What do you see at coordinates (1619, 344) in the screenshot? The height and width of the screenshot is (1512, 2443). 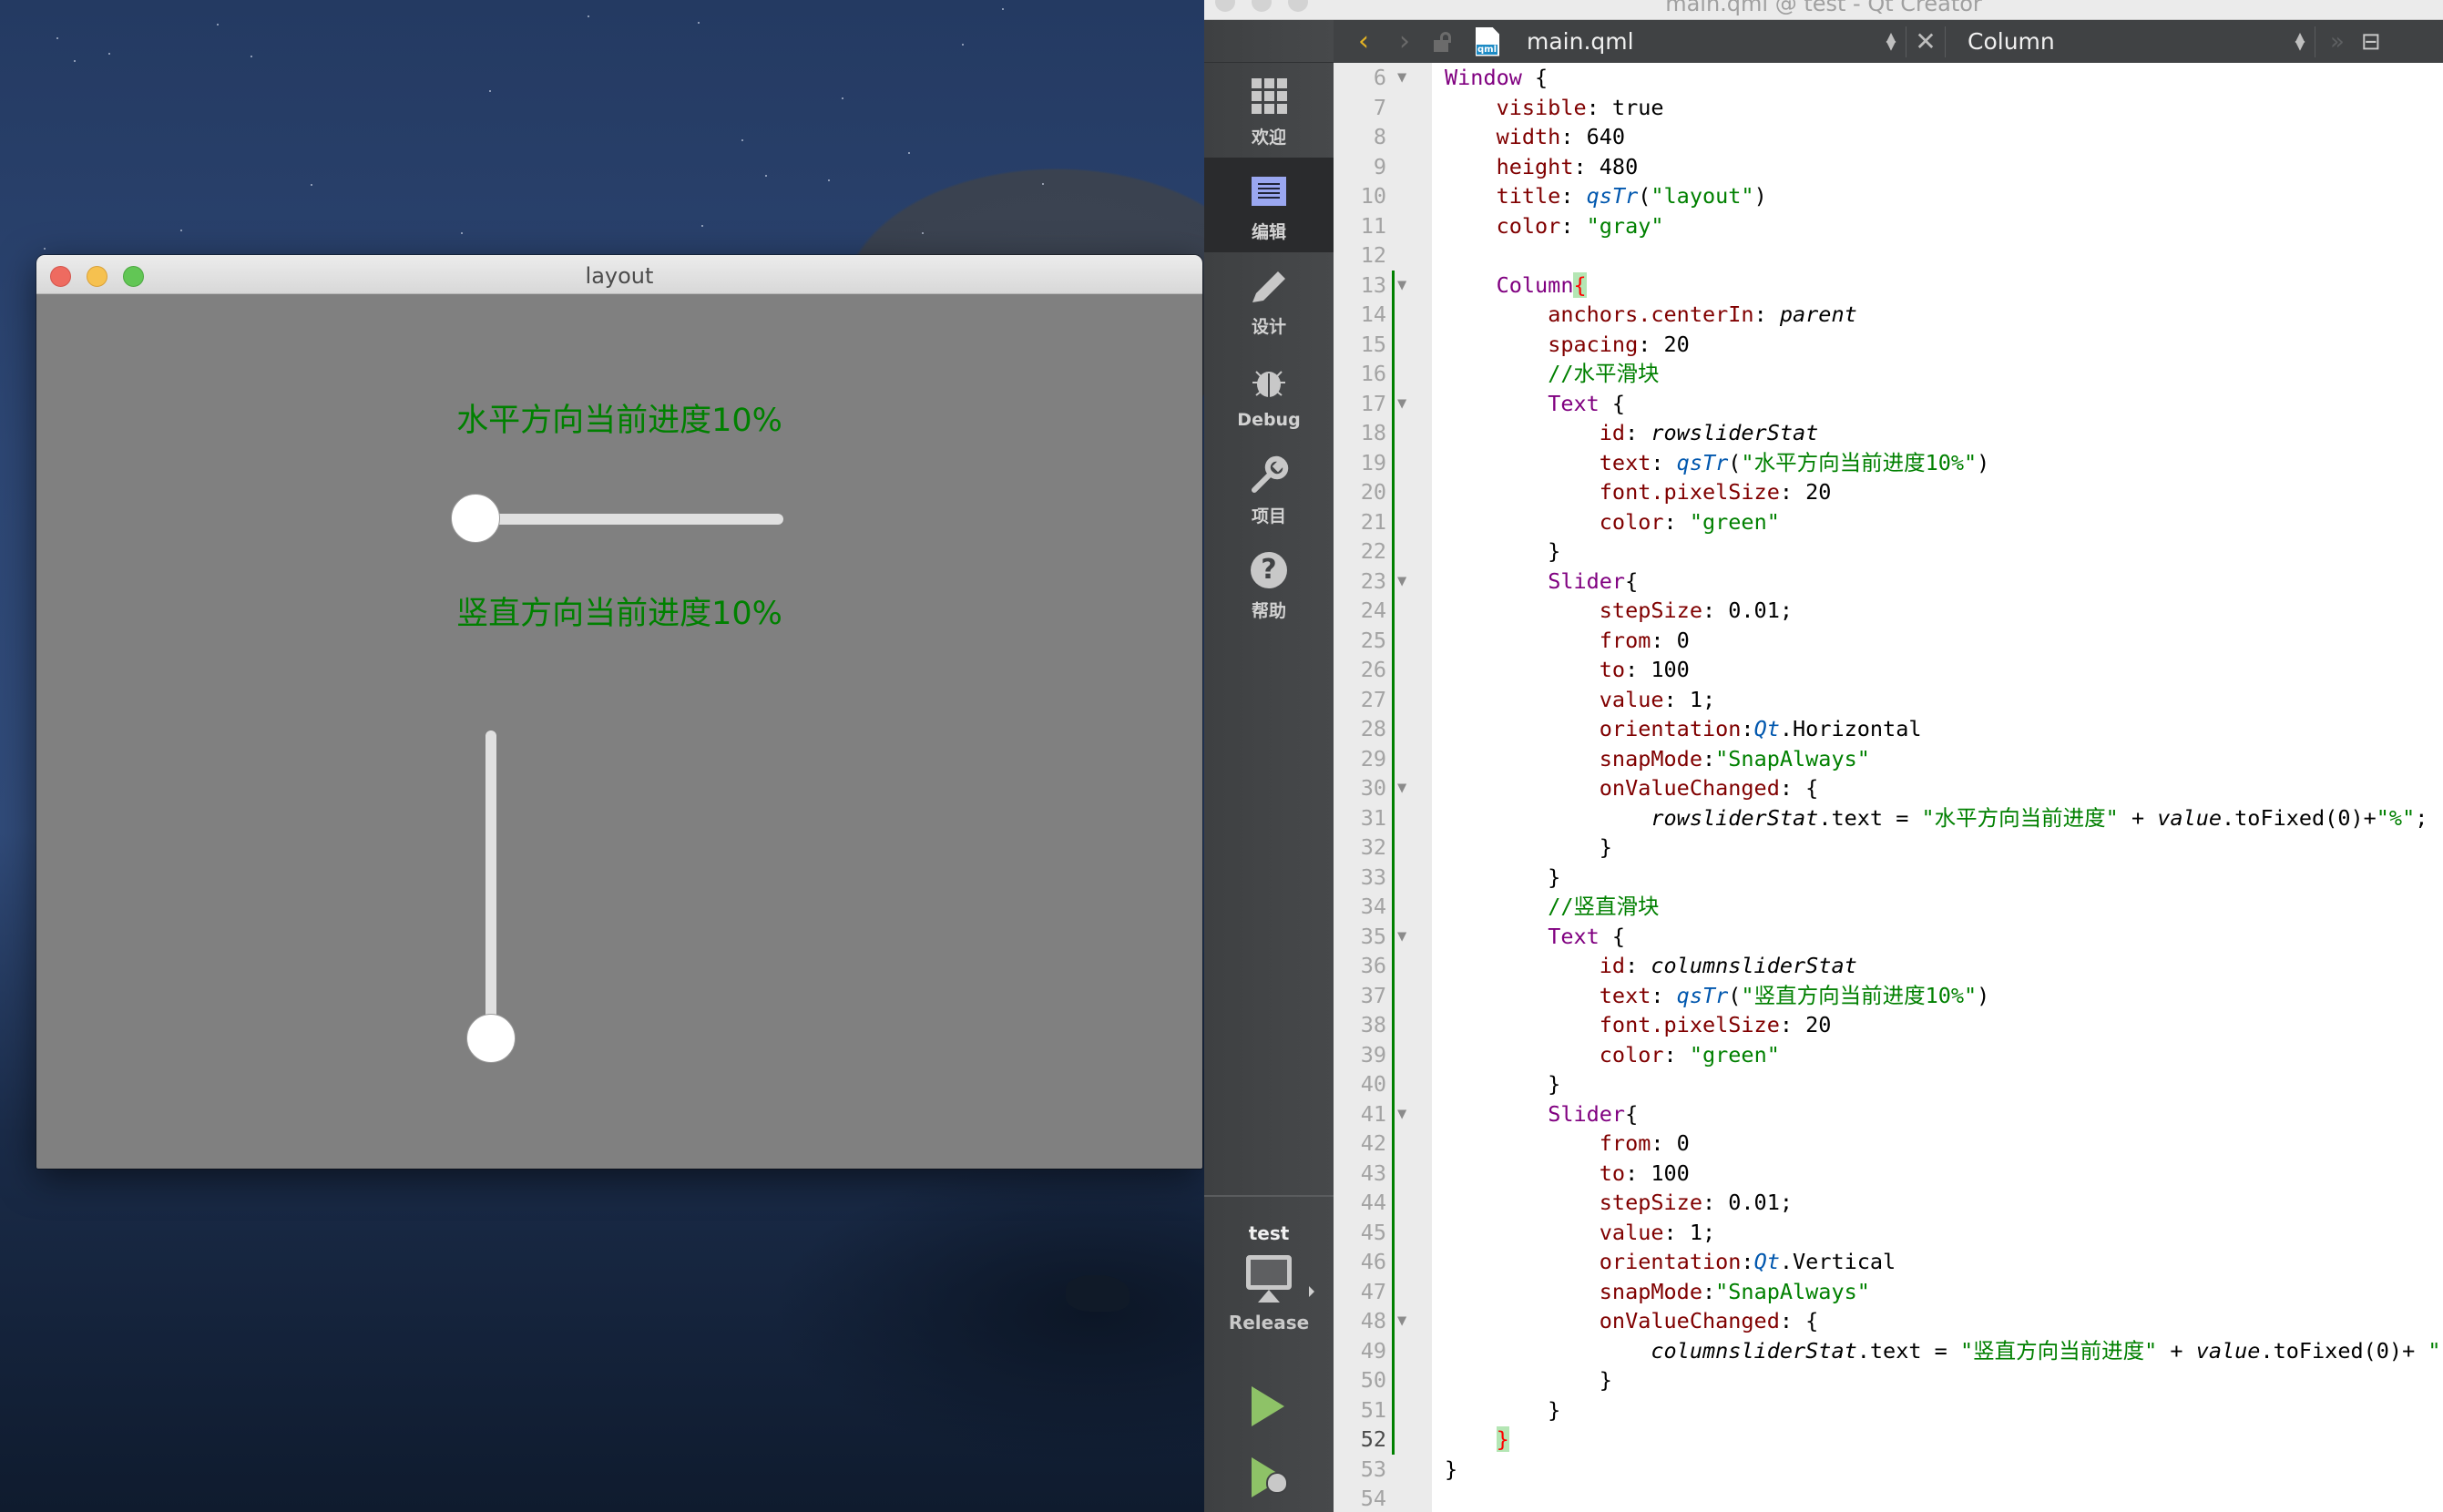 I see `code-text: spacing: 20` at bounding box center [1619, 344].